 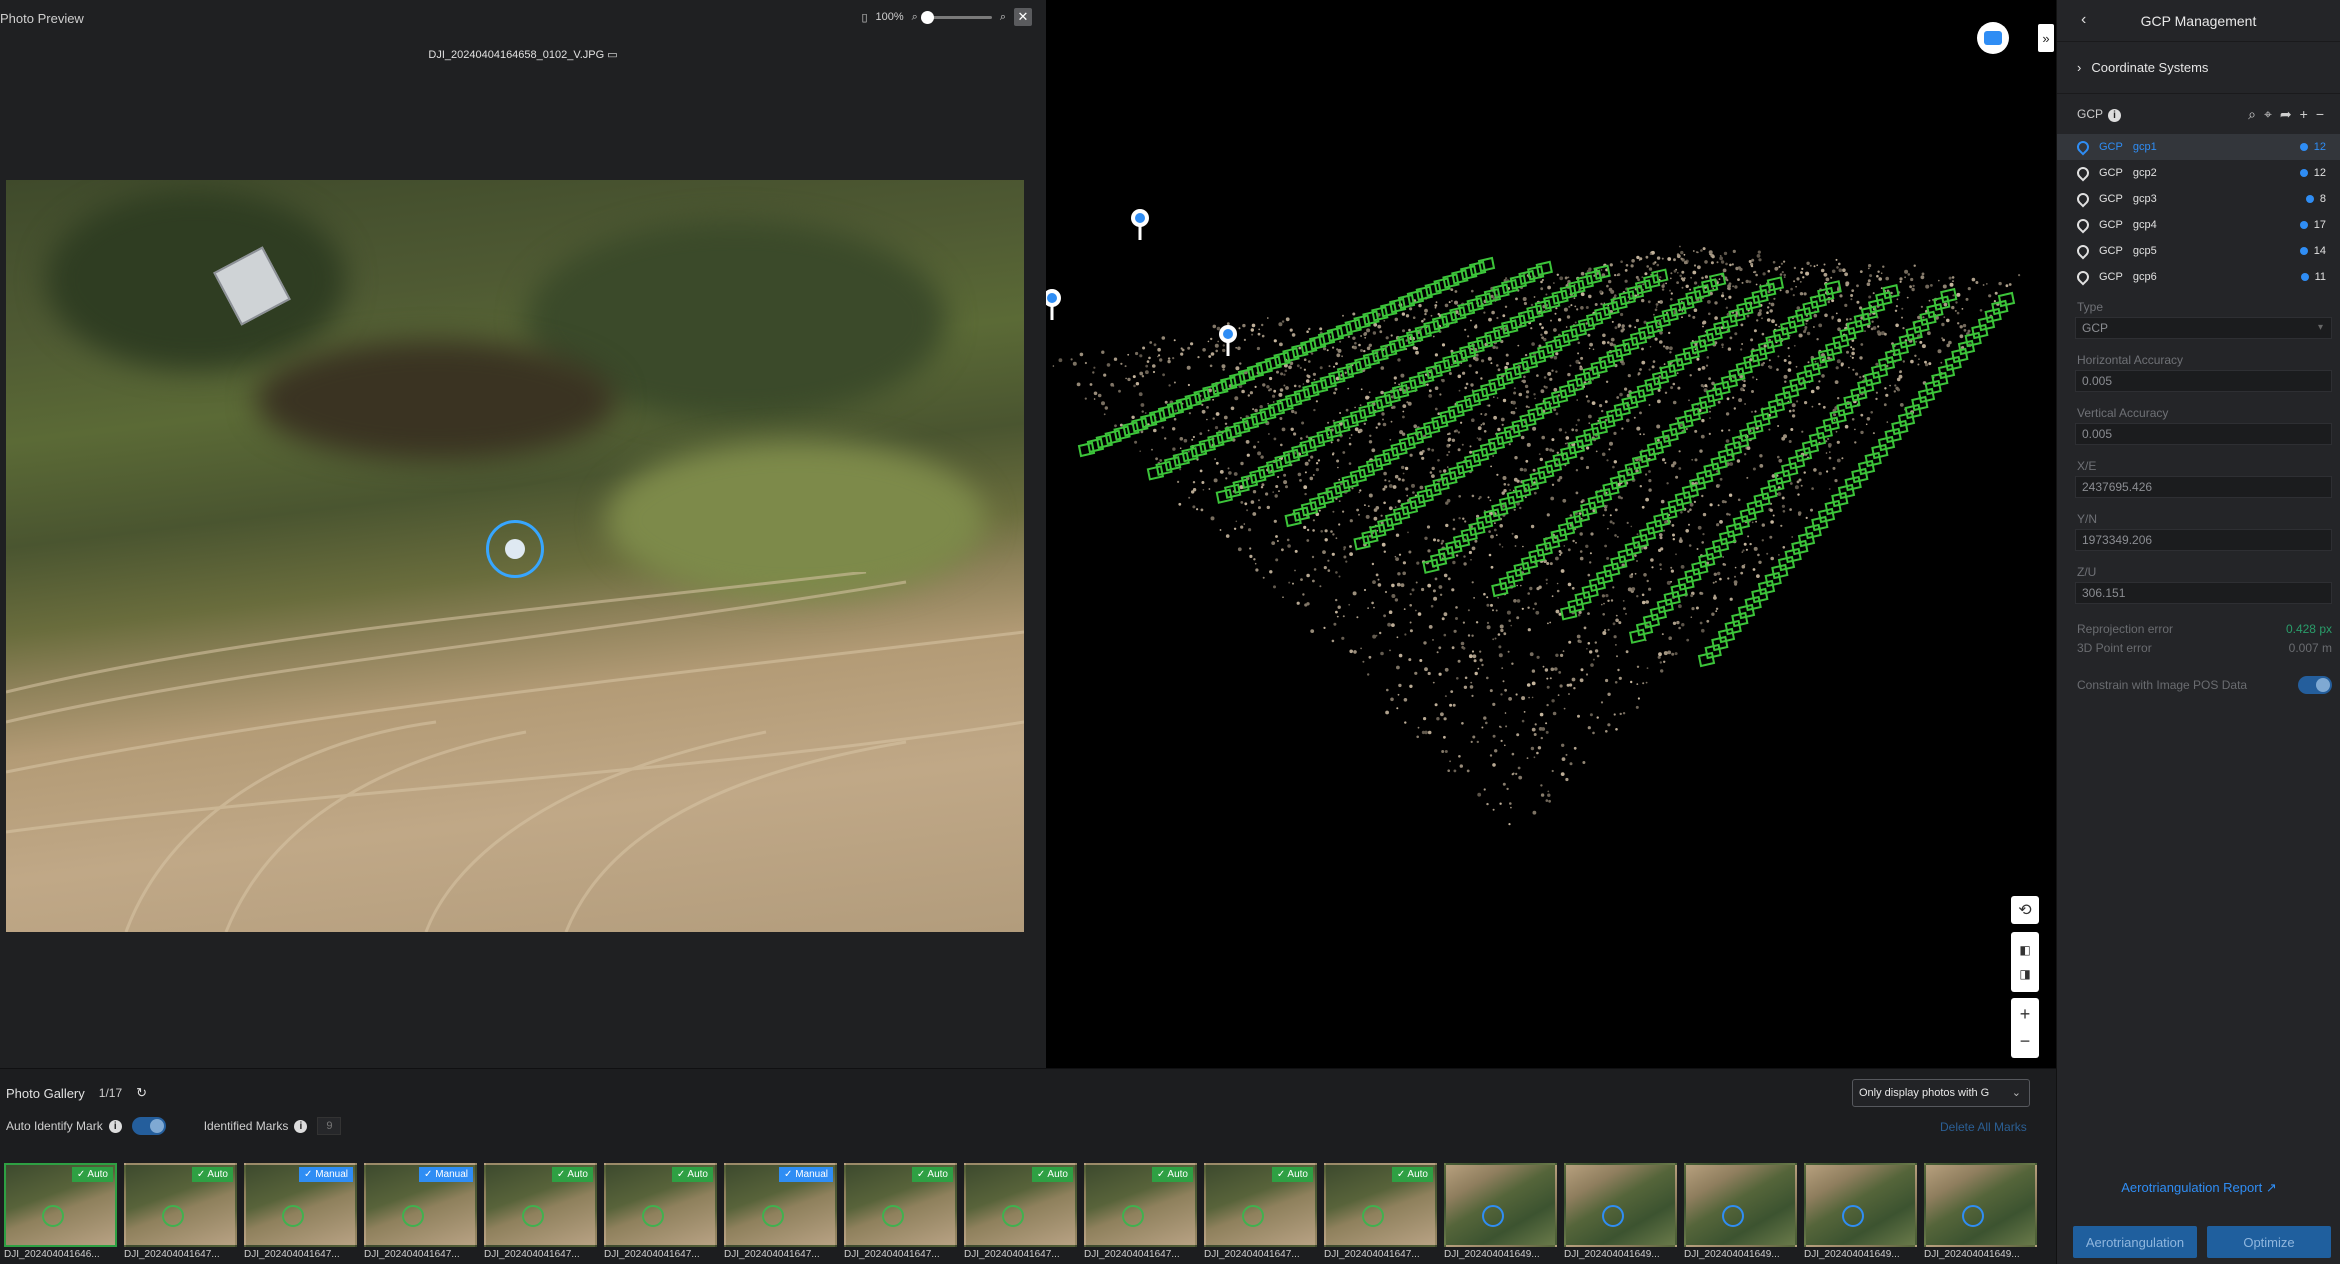 I want to click on refresh-icon: ↻, so click(x=141, y=1093).